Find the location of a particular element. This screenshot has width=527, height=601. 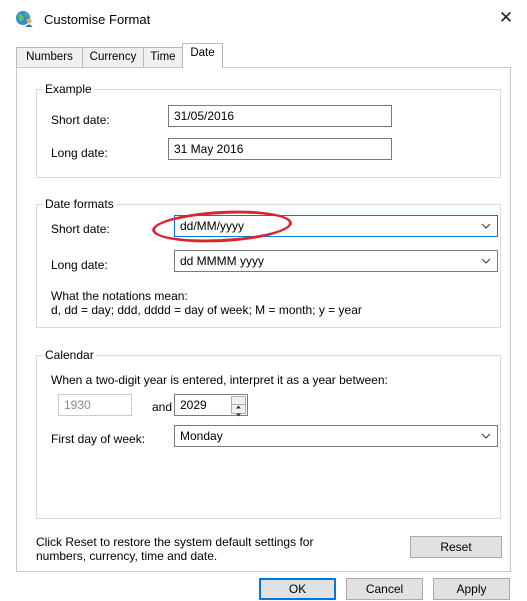

format-short-date-label: Short date: is located at coordinates (80, 229).